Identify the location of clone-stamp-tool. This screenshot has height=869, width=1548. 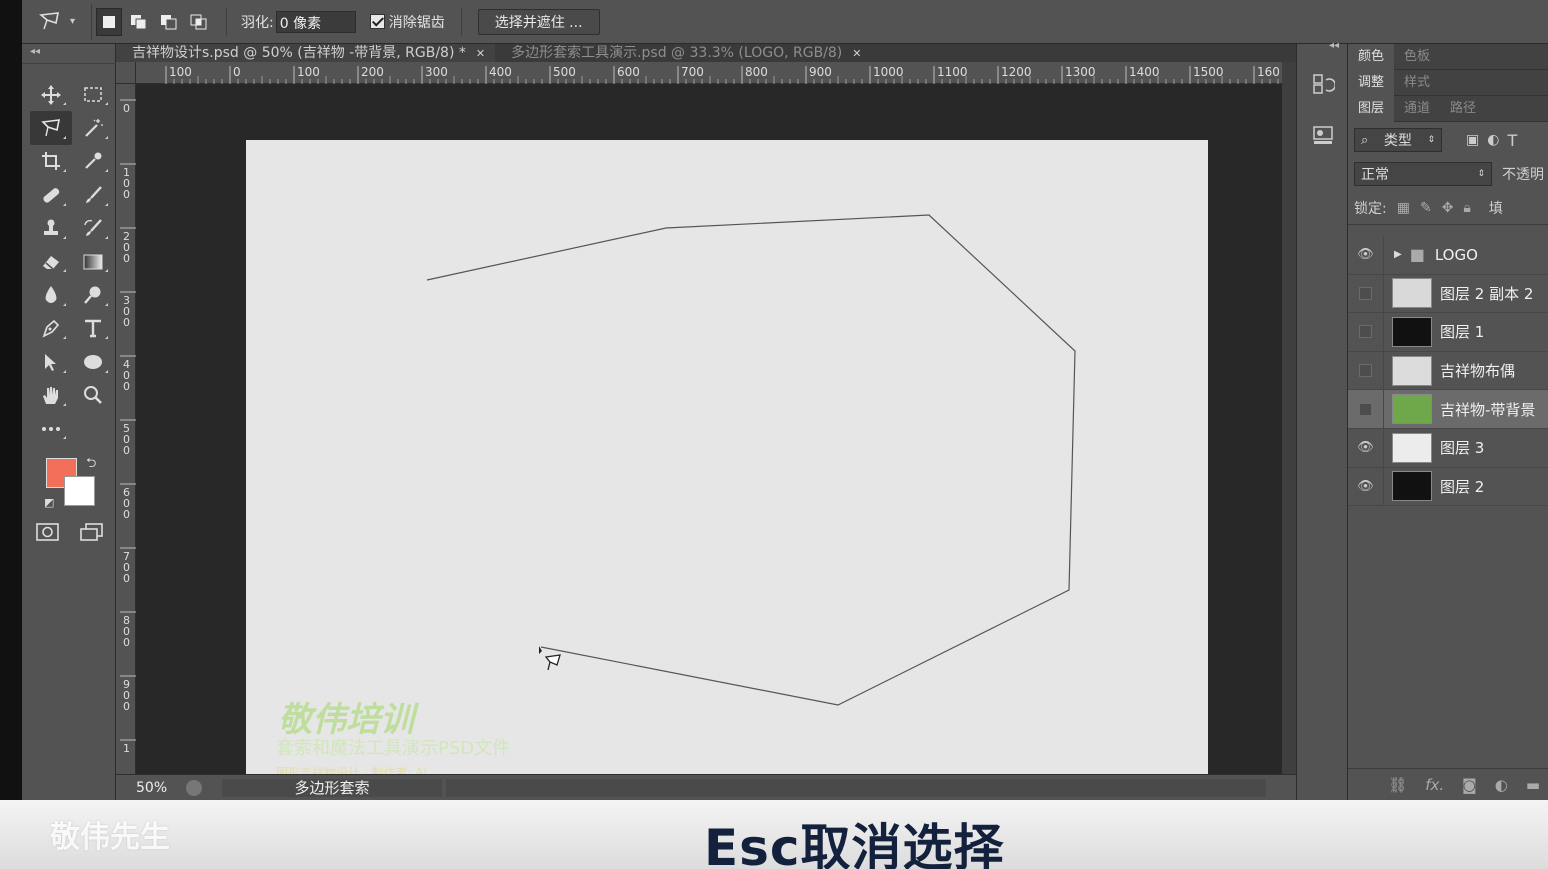
(51, 228).